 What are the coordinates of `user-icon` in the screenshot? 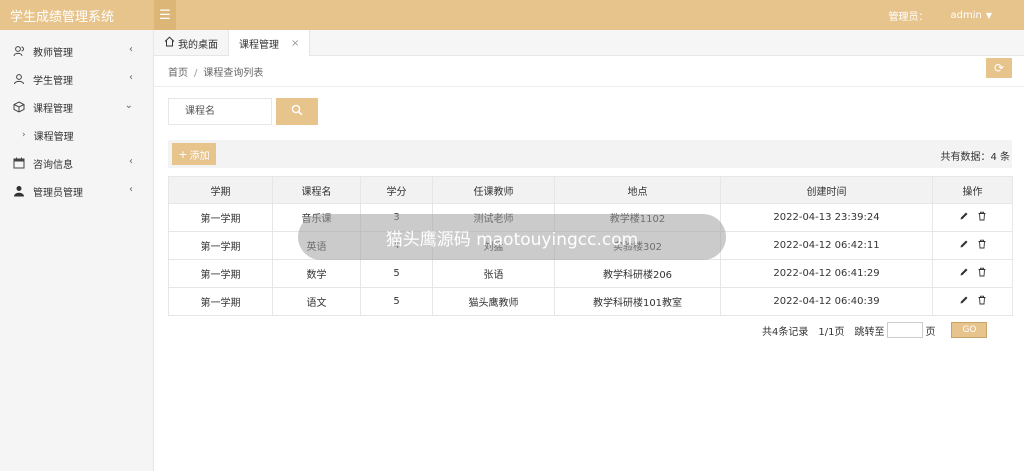 It's located at (19, 79).